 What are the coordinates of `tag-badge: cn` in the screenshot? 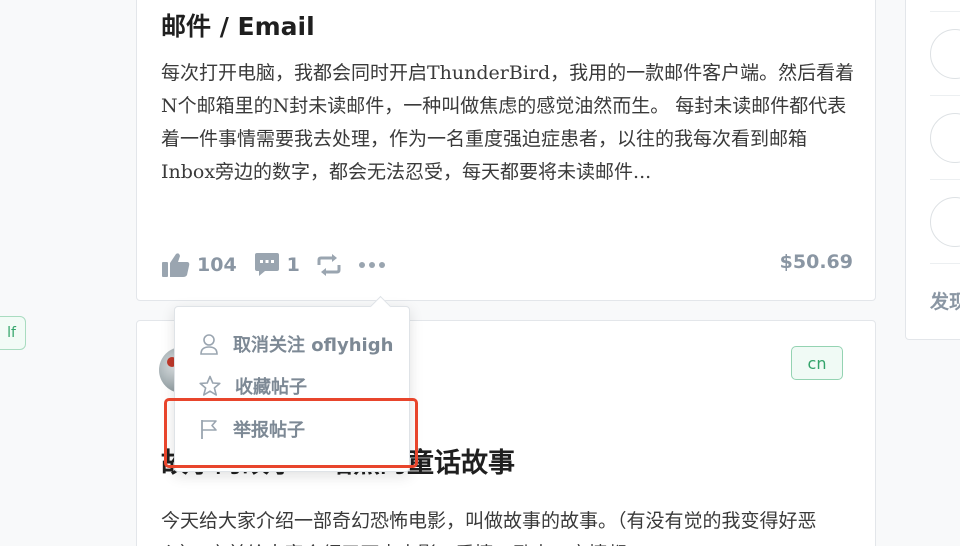 It's located at (817, 363).